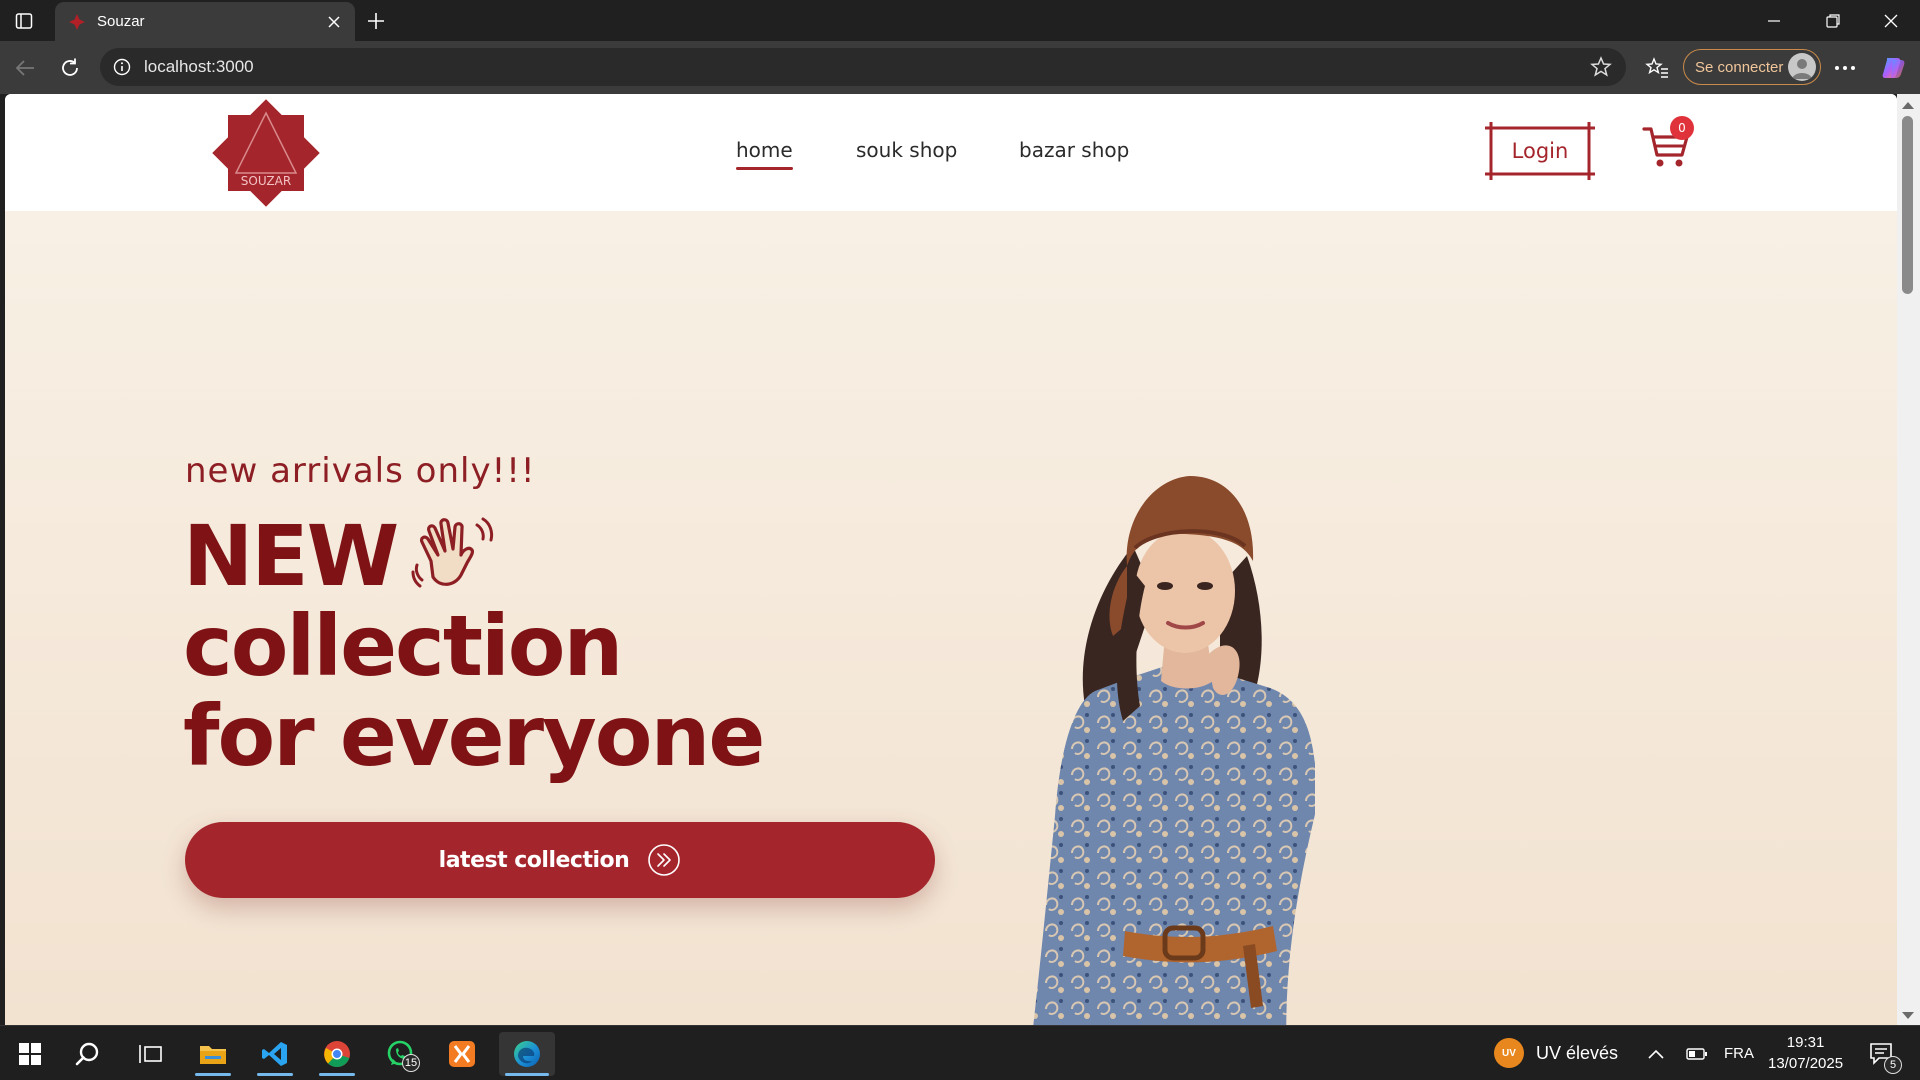 Image resolution: width=1920 pixels, height=1080 pixels. What do you see at coordinates (1802, 67) in the screenshot?
I see `profile-avatar-icon` at bounding box center [1802, 67].